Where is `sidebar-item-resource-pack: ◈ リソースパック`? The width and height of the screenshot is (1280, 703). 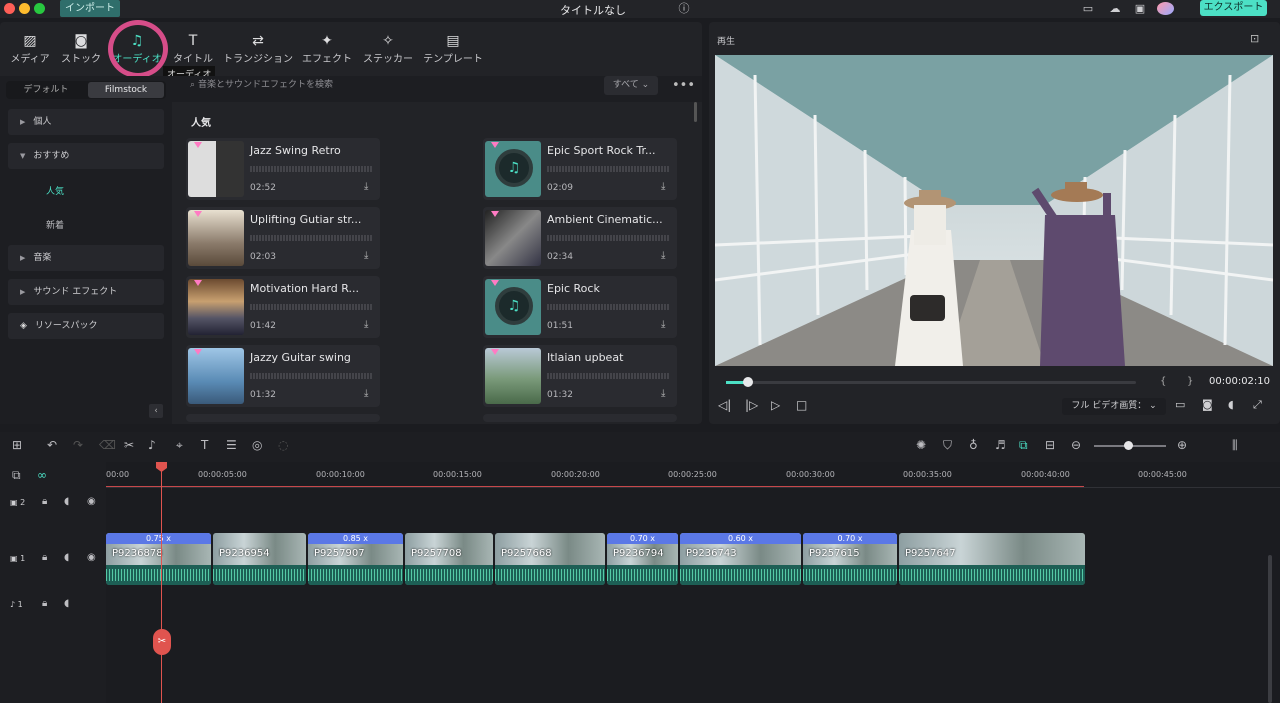 sidebar-item-resource-pack: ◈ リソースパック is located at coordinates (86, 326).